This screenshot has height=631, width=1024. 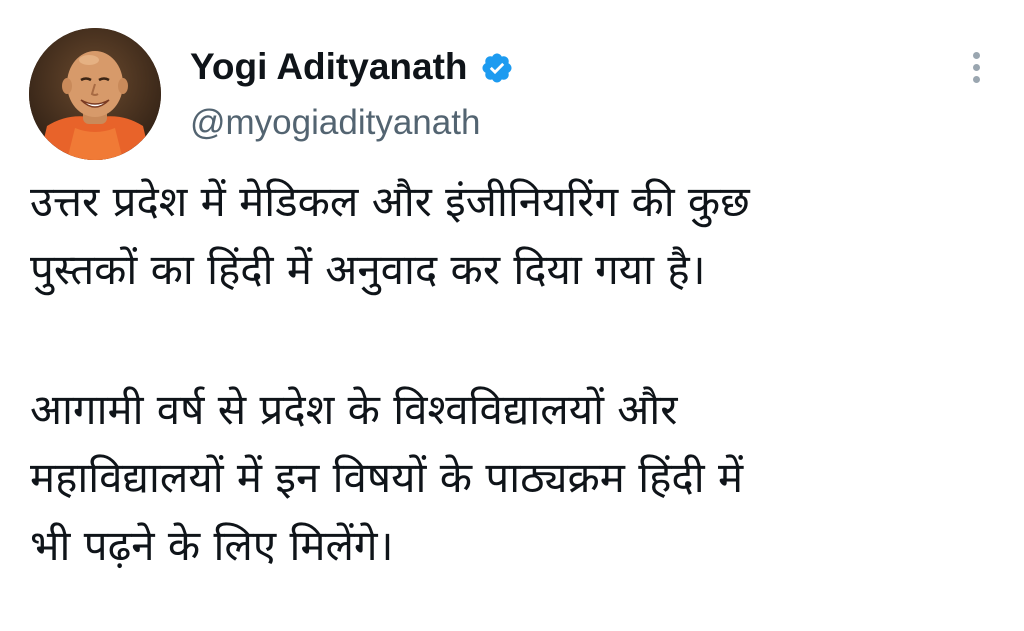 What do you see at coordinates (976, 55) in the screenshot?
I see `more-vertical-icon` at bounding box center [976, 55].